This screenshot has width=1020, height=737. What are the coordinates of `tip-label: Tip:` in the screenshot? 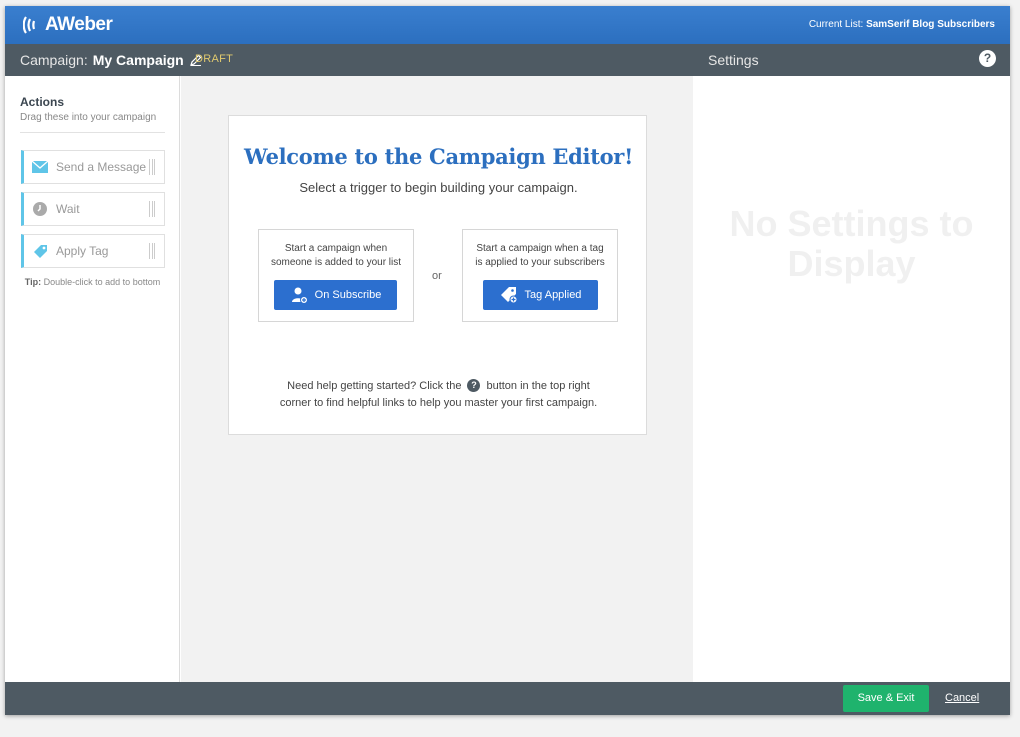 It's located at (33, 282).